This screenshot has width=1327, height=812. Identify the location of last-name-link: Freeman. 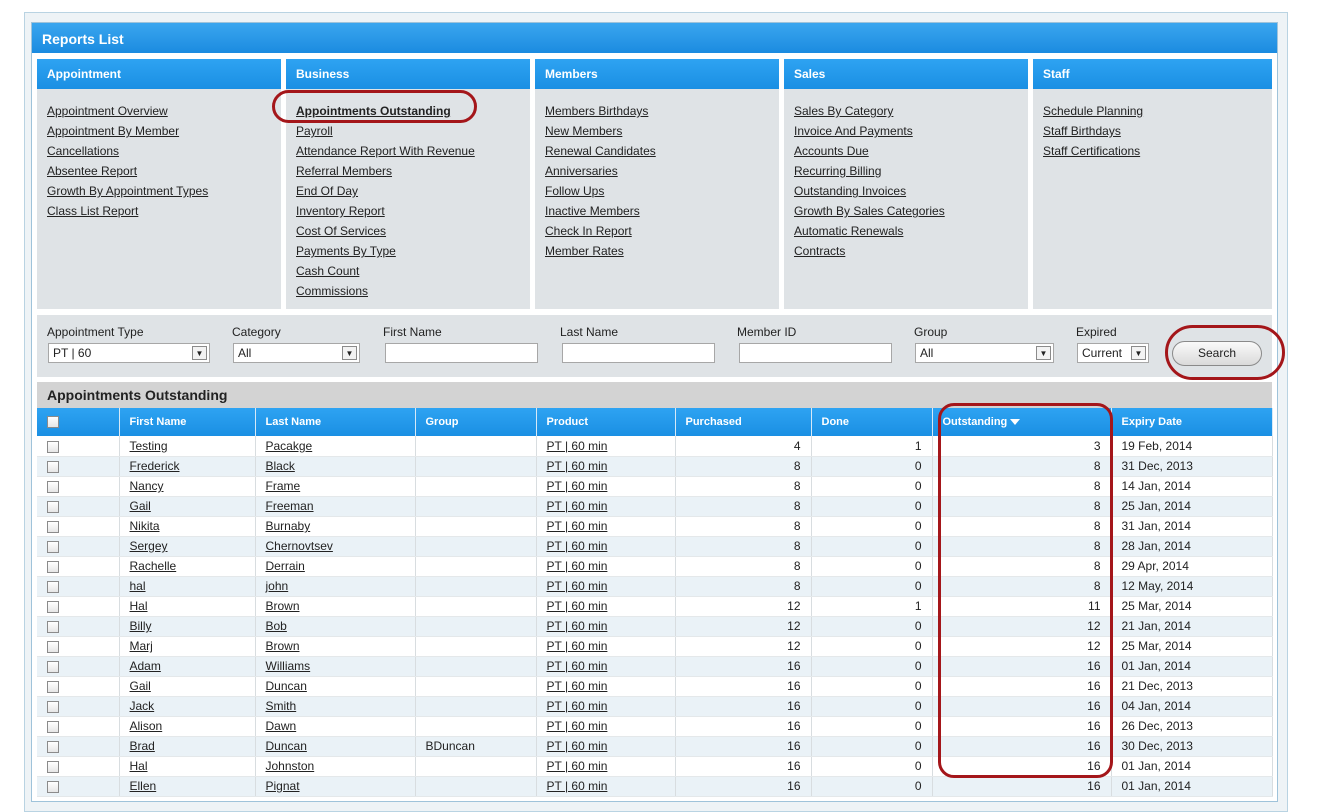
(290, 506).